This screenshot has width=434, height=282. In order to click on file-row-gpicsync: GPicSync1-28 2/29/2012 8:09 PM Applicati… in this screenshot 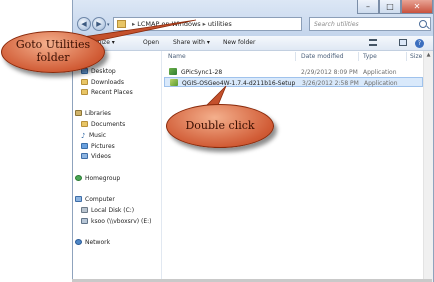, I will do `click(293, 72)`.